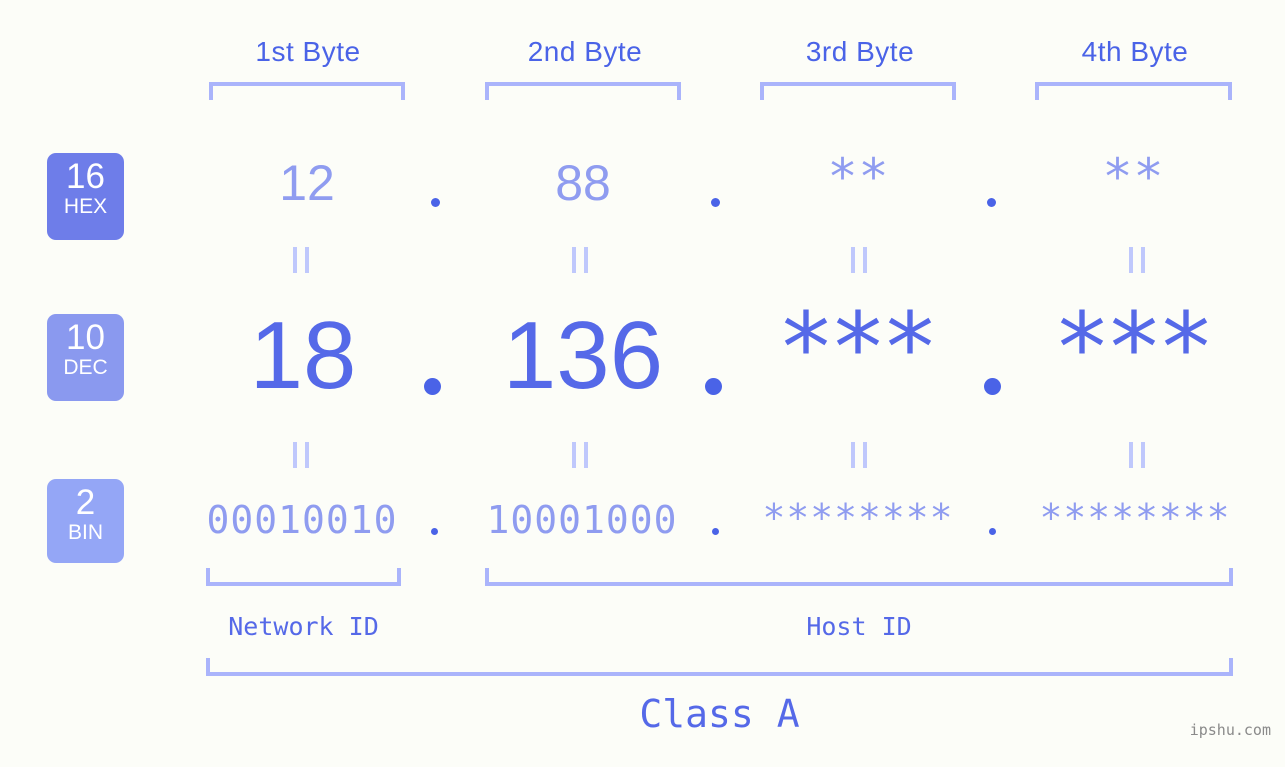 This screenshot has width=1285, height=767. I want to click on base-badge-hex-number: 16, so click(85, 176).